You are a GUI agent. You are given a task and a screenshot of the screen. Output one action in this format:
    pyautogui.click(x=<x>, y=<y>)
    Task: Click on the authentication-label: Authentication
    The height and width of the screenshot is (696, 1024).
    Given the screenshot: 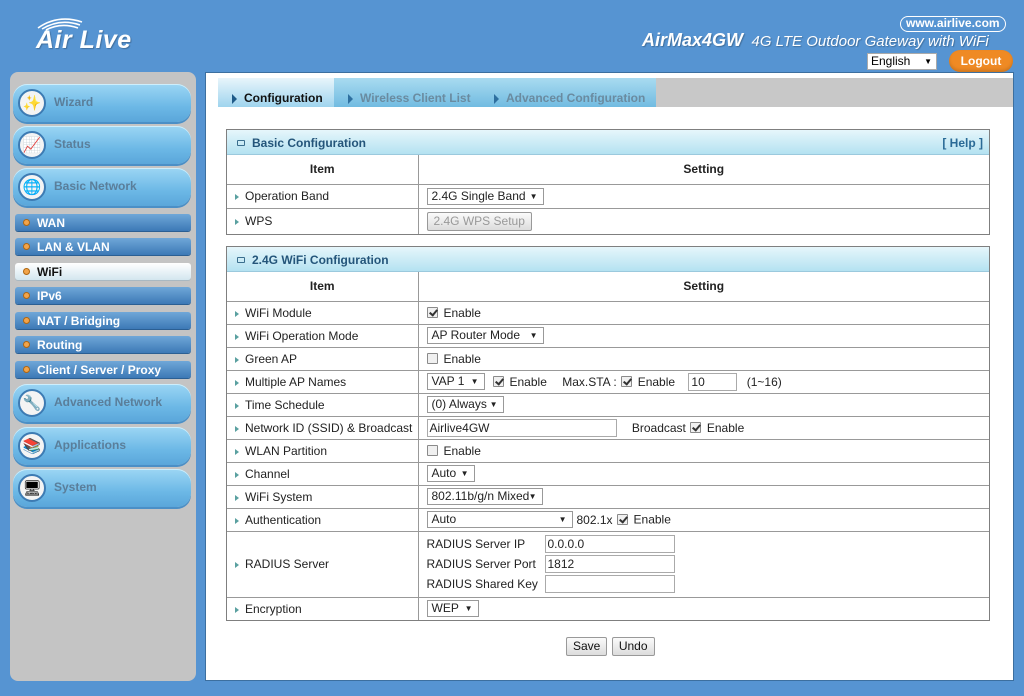 What is the action you would take?
    pyautogui.click(x=283, y=519)
    